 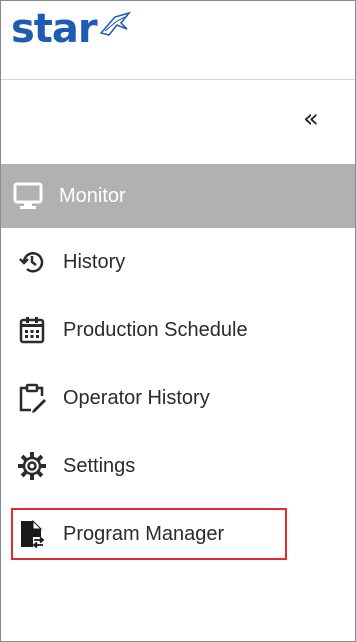 I want to click on sidebar-item-operator-history: Operator History, so click(x=178, y=398).